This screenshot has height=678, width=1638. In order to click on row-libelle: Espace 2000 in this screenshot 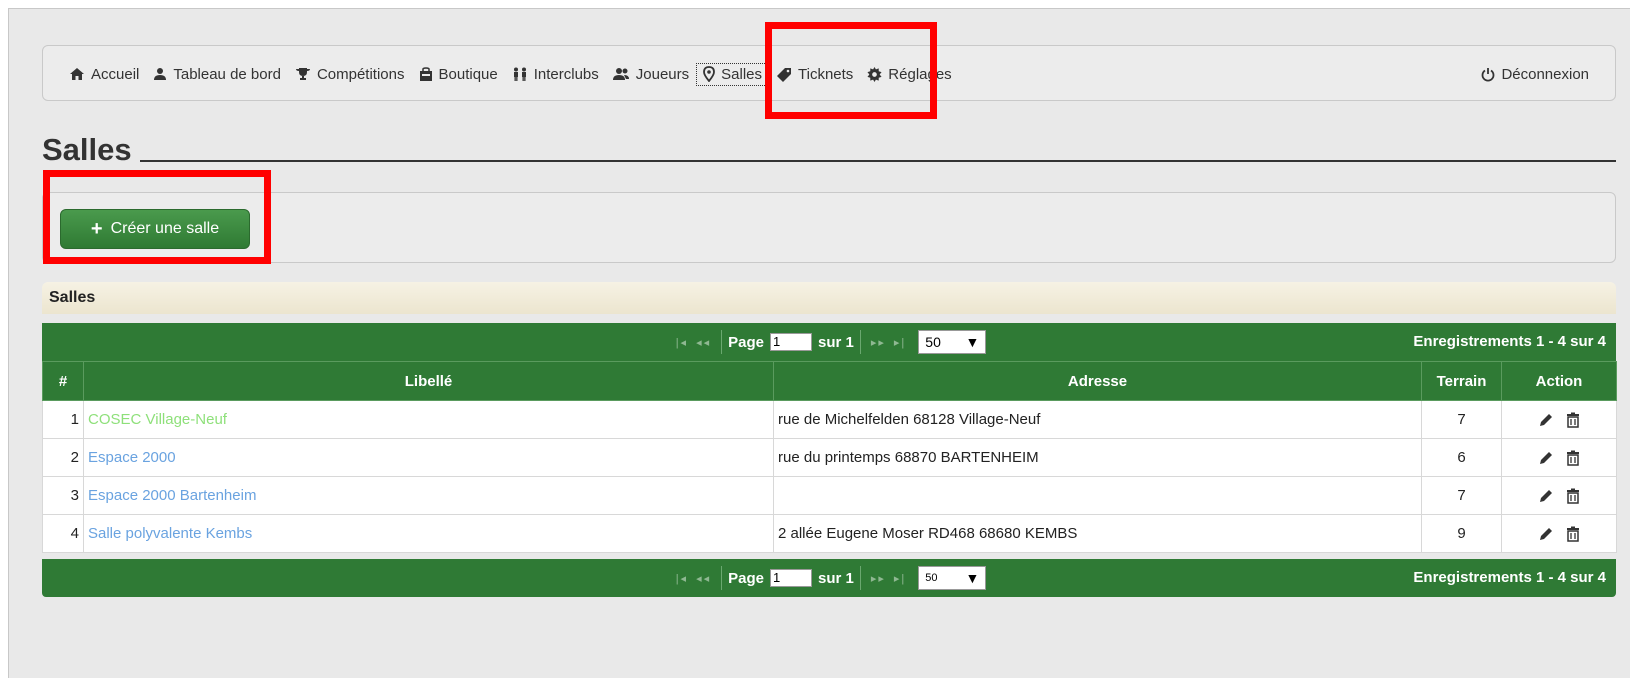, I will do `click(428, 457)`.